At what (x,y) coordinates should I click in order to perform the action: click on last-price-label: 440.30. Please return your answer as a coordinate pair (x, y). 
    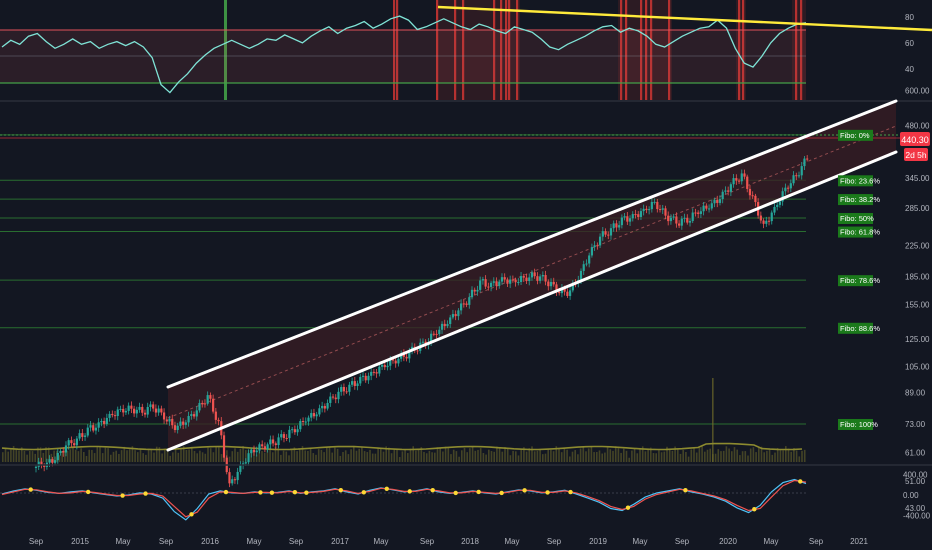
    Looking at the image, I should click on (915, 140).